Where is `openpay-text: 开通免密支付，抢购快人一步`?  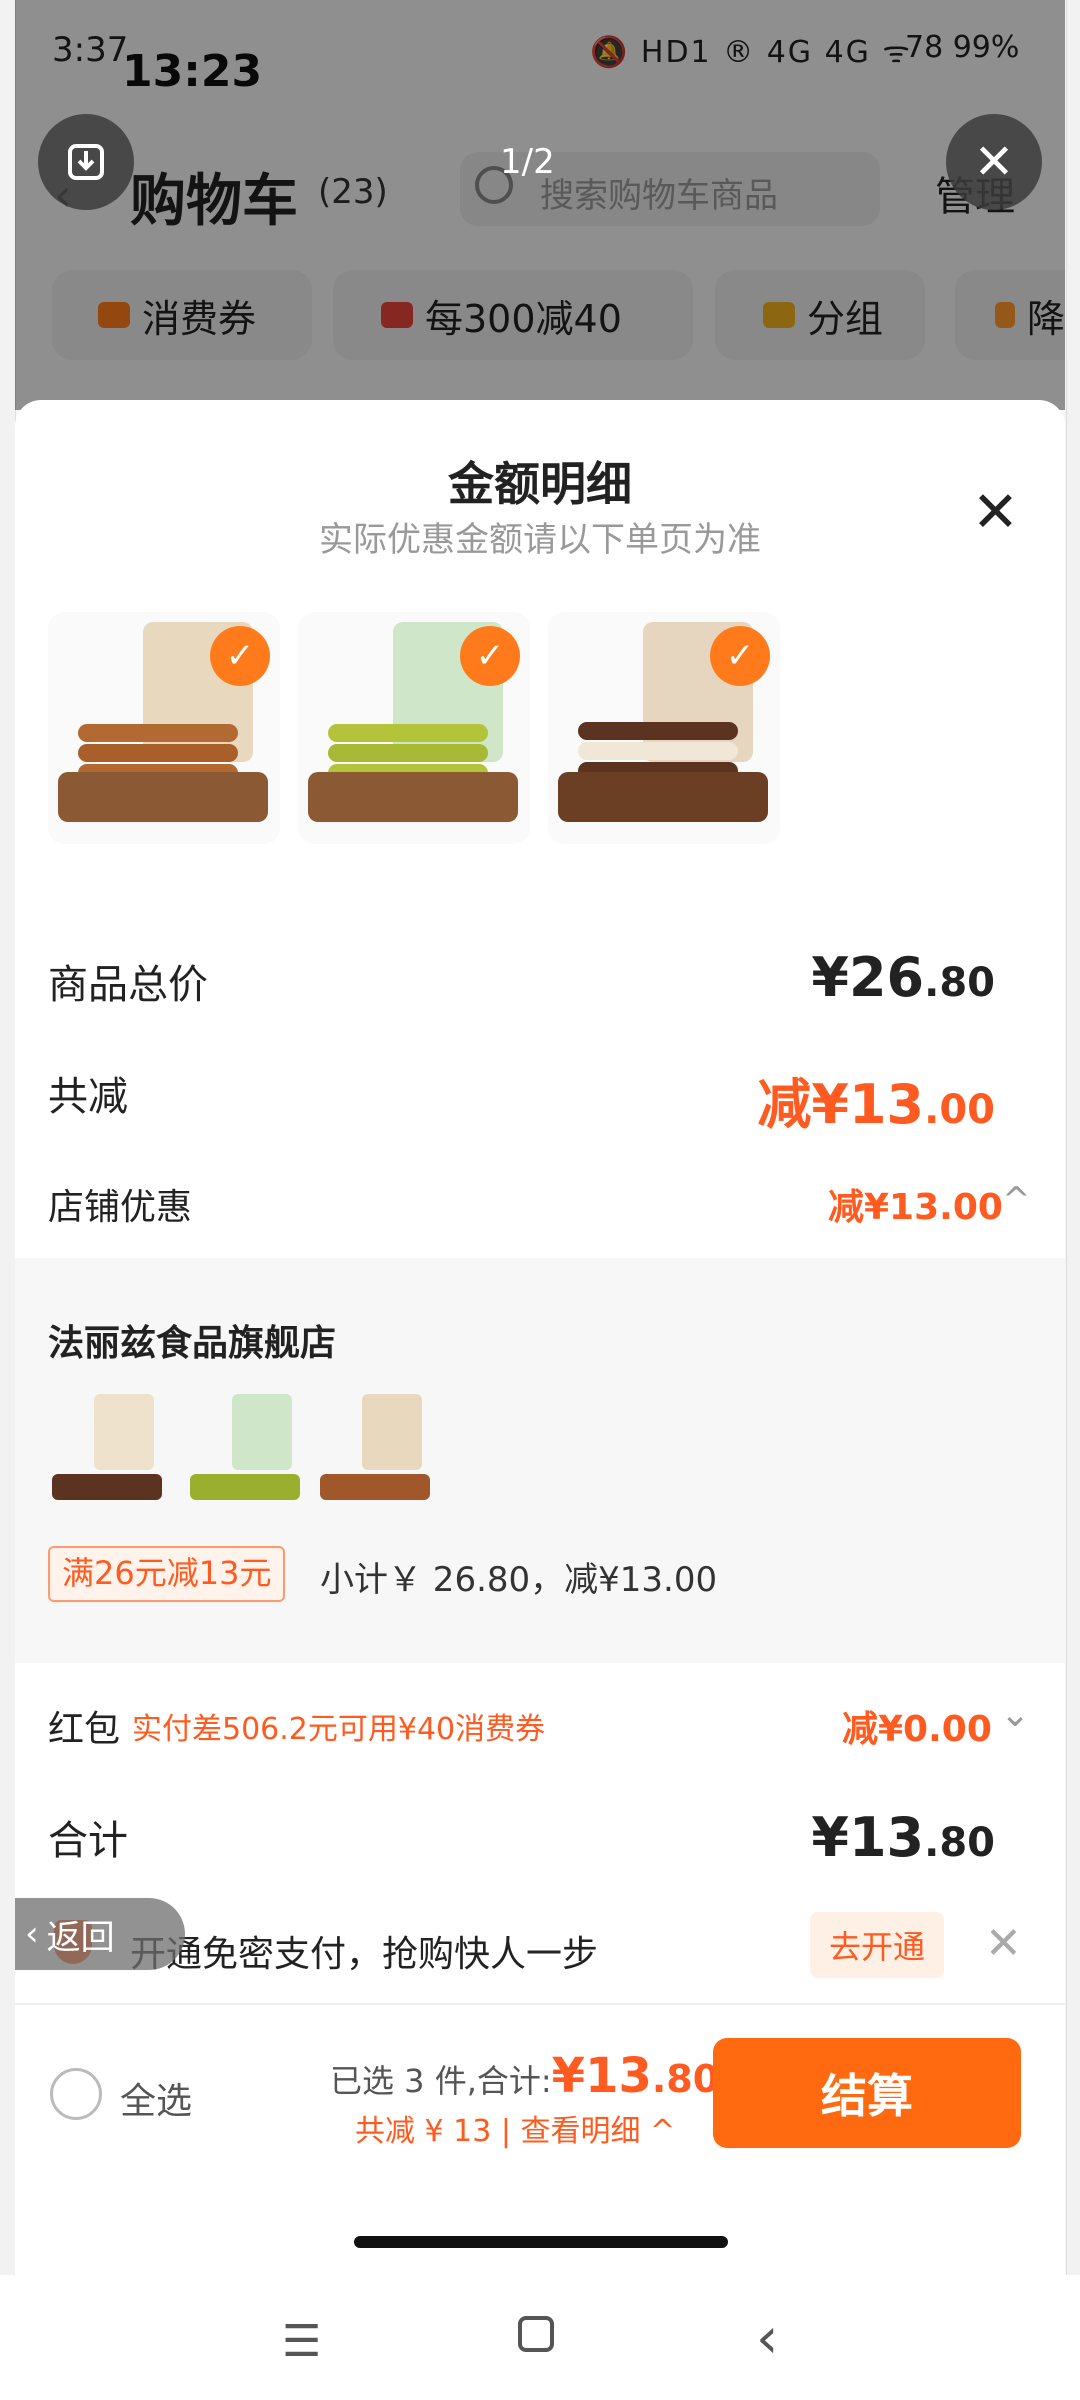 openpay-text: 开通免密支付，抢购快人一步 is located at coordinates (364, 1954).